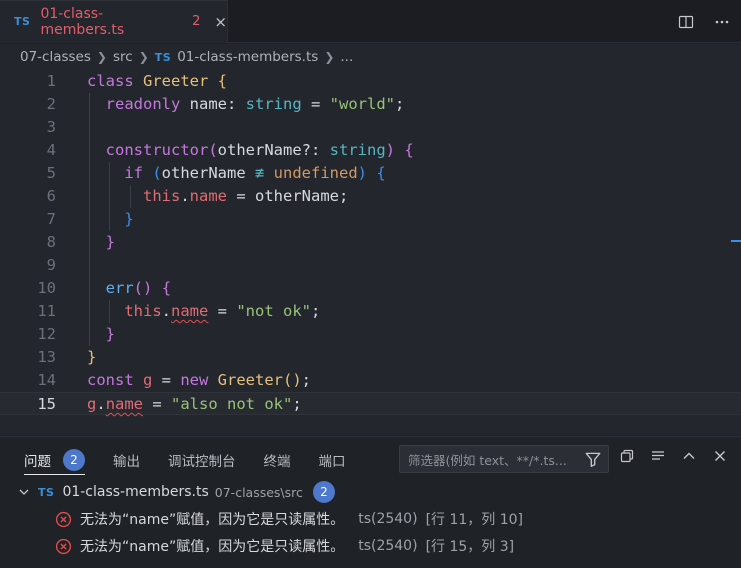  What do you see at coordinates (277, 460) in the screenshot?
I see `tab-terminal: 终端` at bounding box center [277, 460].